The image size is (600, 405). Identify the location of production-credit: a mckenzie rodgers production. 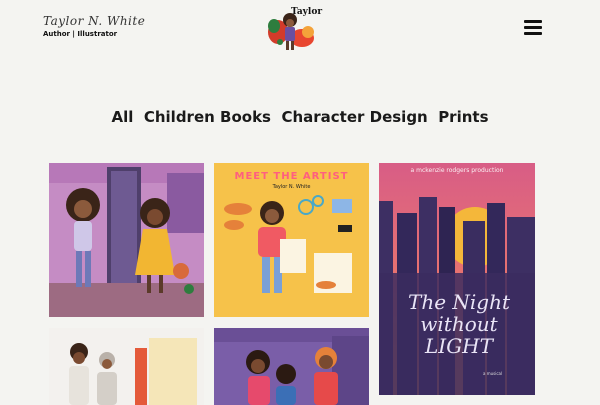
(457, 170).